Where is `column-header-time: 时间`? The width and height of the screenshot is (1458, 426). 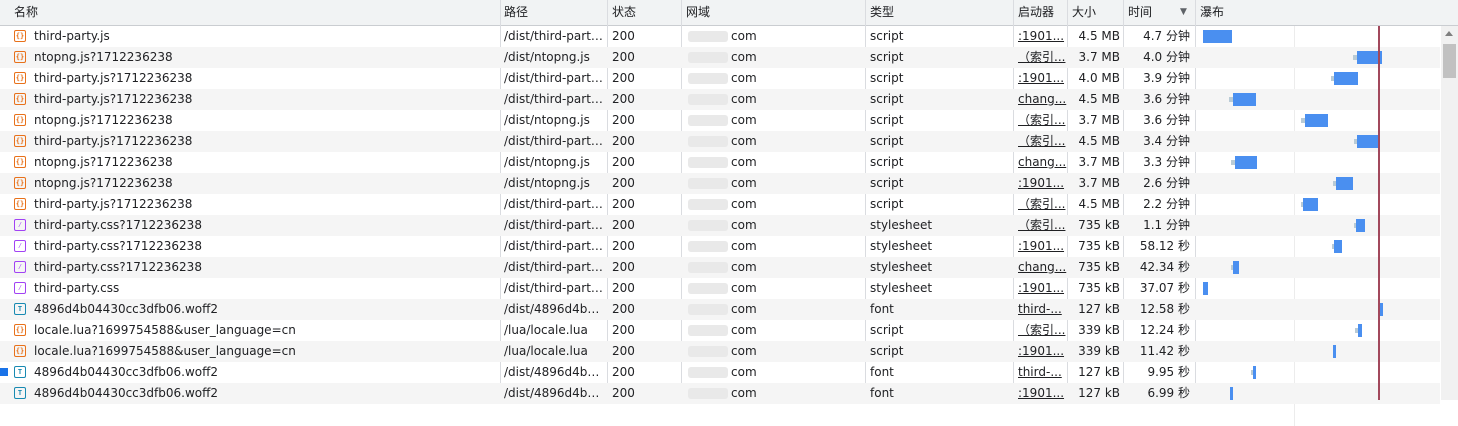
column-header-time: 时间 is located at coordinates (1150, 12).